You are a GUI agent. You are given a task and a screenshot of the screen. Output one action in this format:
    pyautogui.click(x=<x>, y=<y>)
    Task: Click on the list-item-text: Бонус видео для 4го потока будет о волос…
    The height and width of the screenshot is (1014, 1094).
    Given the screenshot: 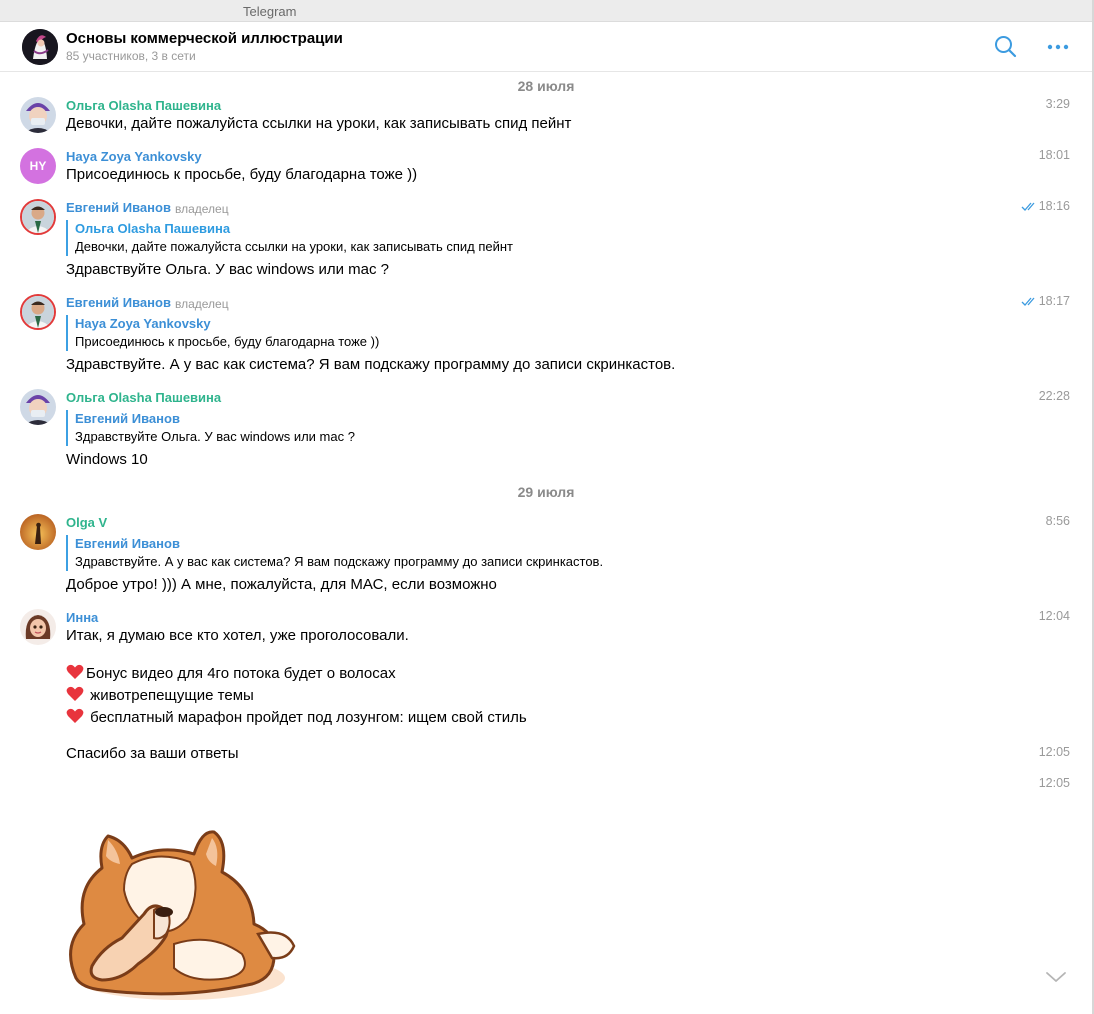 What is the action you would take?
    pyautogui.click(x=241, y=673)
    